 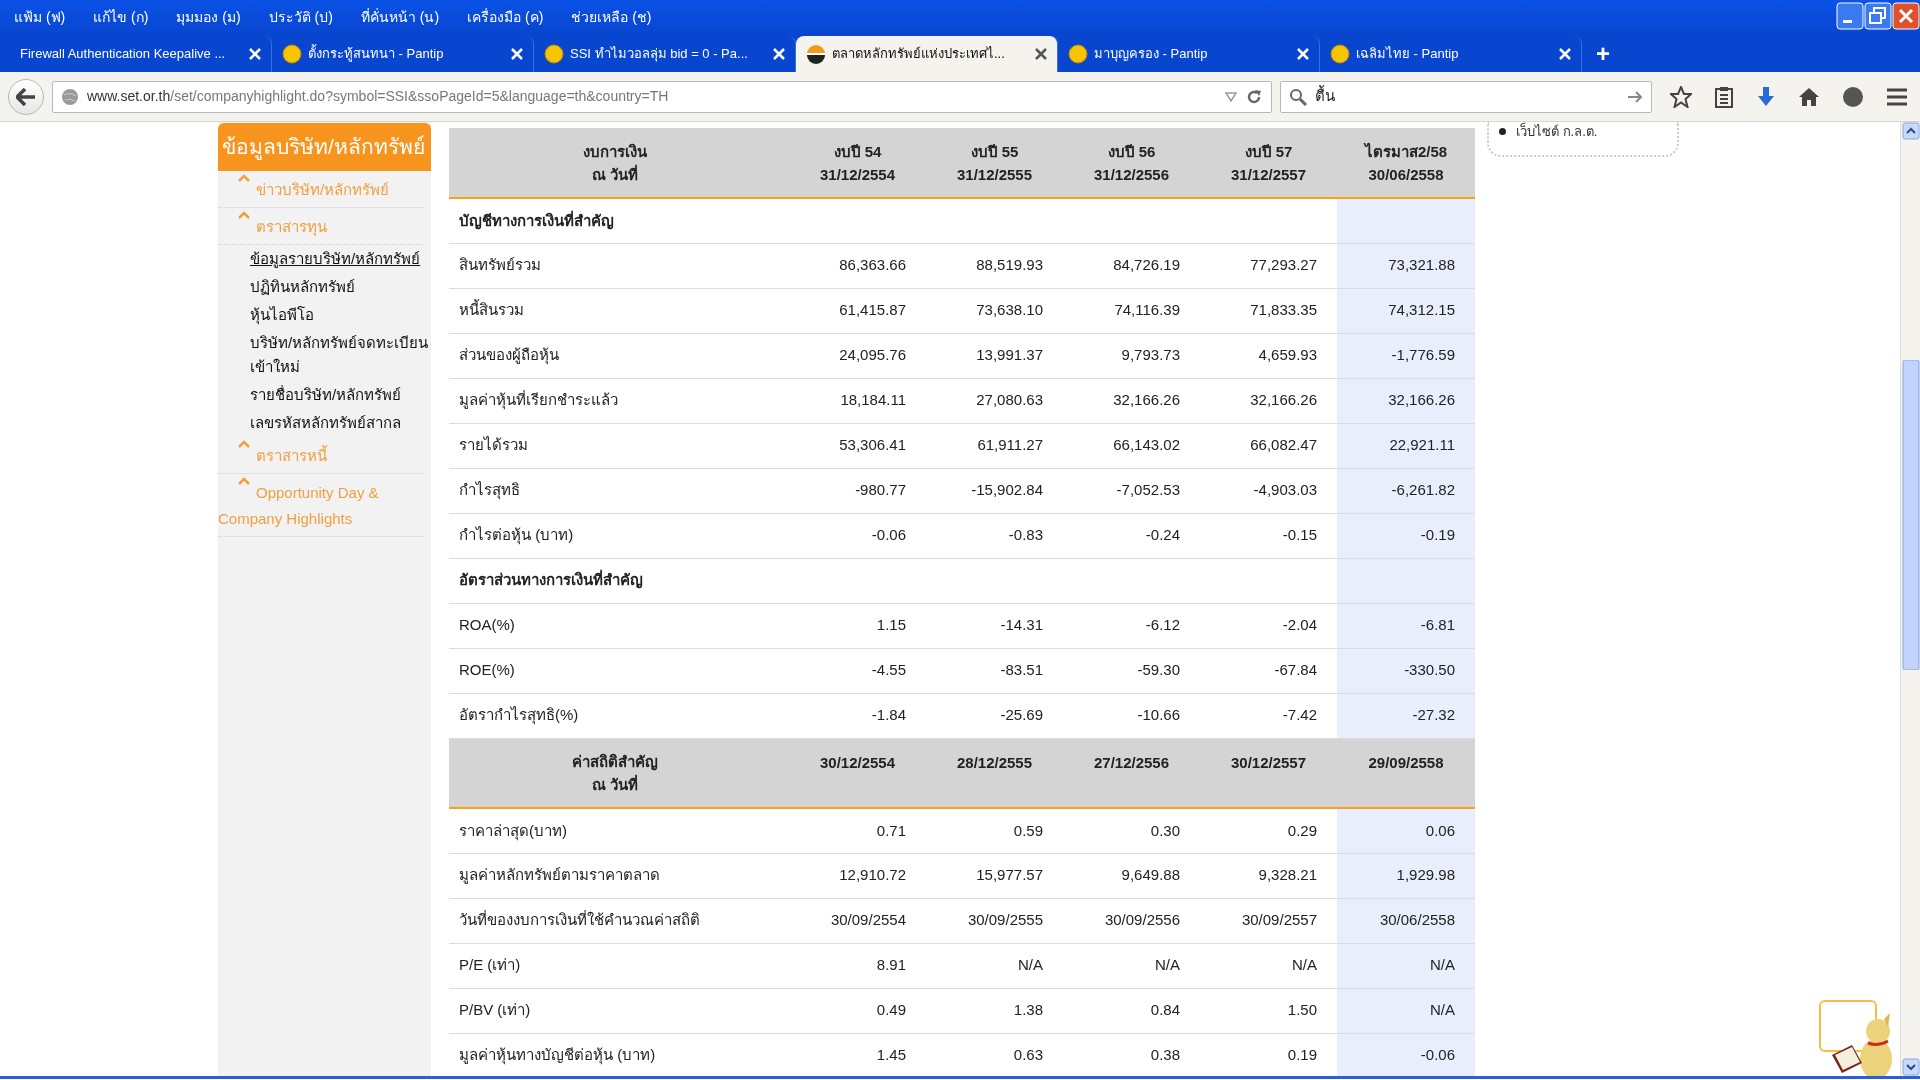 I want to click on table-cell: 30/06/2558, so click(x=1406, y=920).